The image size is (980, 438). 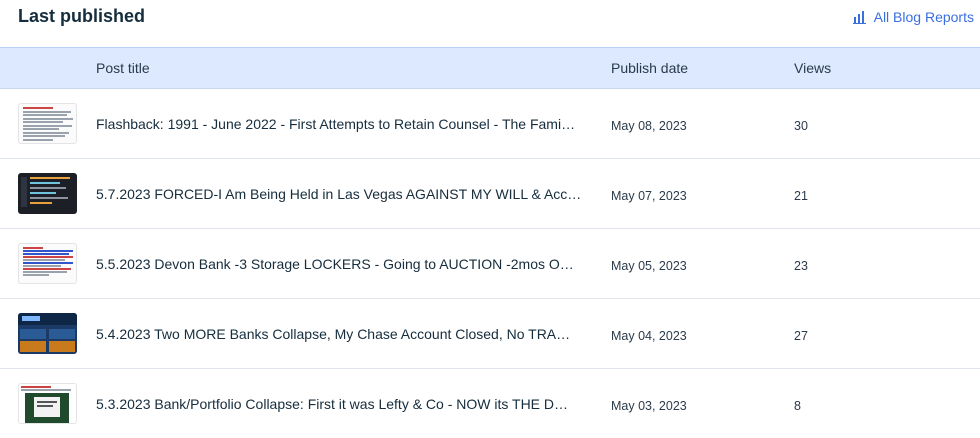 What do you see at coordinates (801, 126) in the screenshot?
I see `view-count: 30` at bounding box center [801, 126].